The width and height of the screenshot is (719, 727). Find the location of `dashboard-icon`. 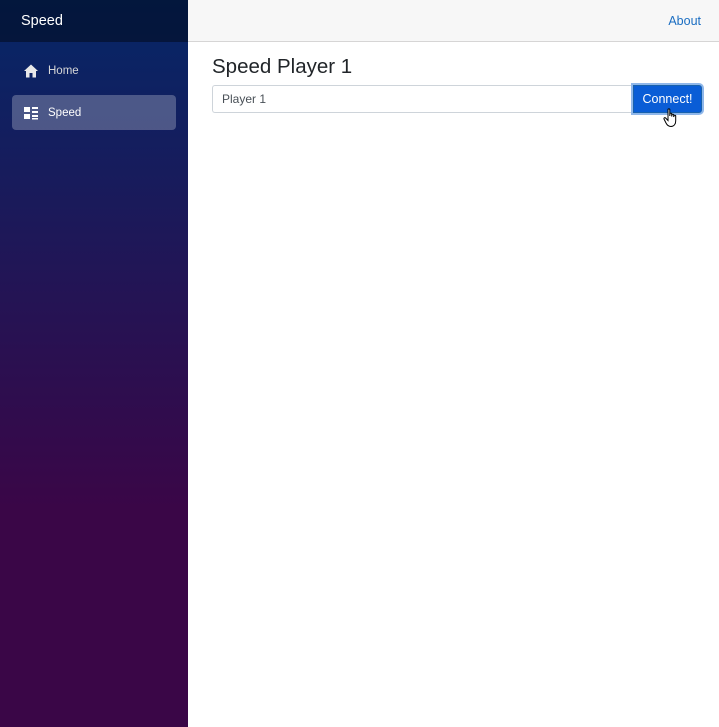

dashboard-icon is located at coordinates (31, 113).